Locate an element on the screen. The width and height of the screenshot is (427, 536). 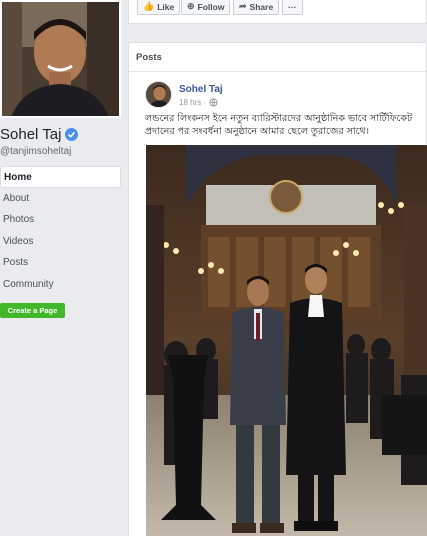
profile-photo-image is located at coordinates (60, 59).